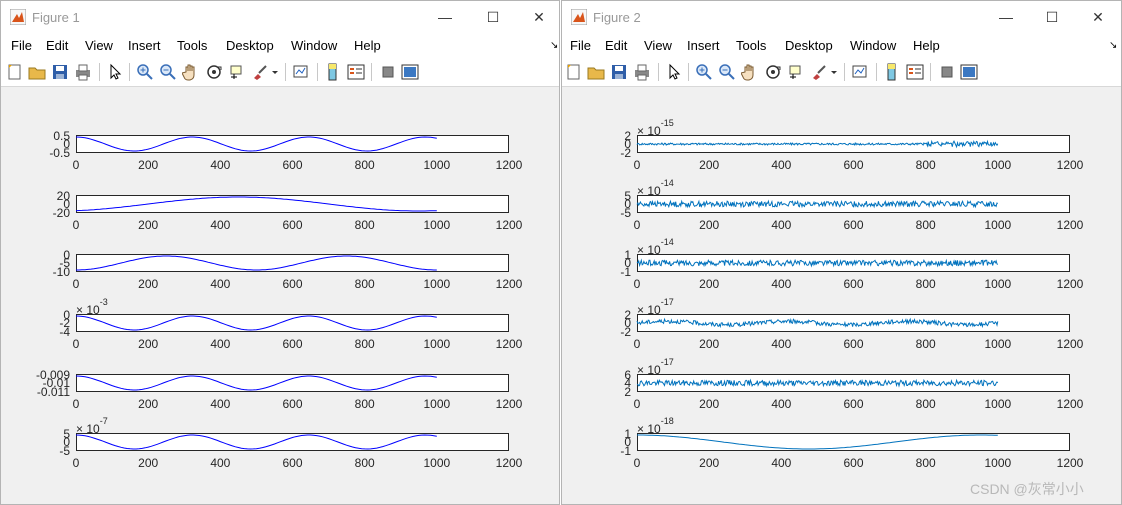 The image size is (1122, 505). What do you see at coordinates (841, 17) in the screenshot?
I see `title-bar: Figure 2 — ☐ ✕` at bounding box center [841, 17].